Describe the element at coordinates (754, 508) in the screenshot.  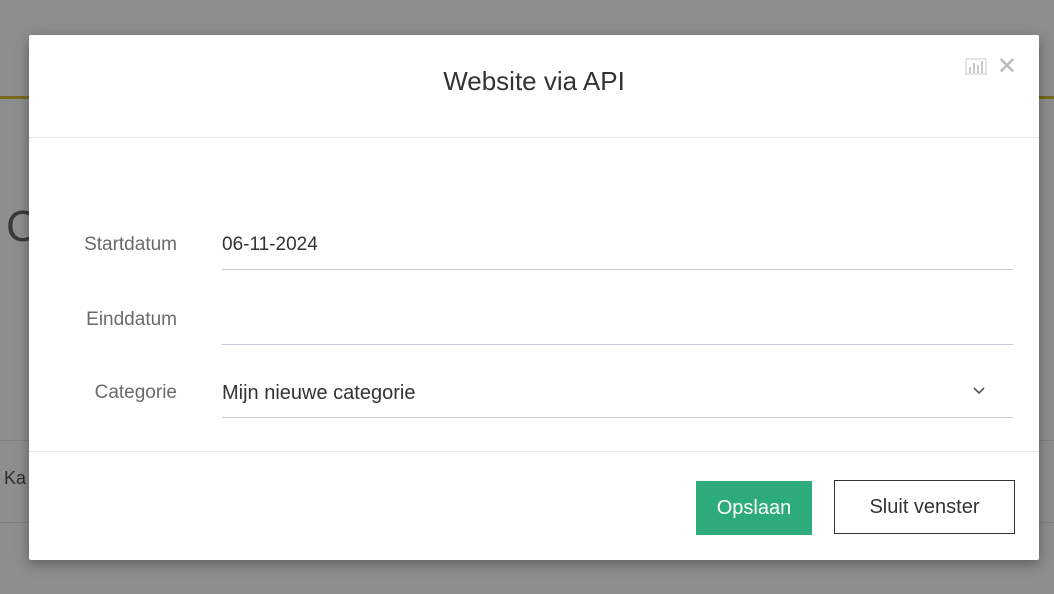
I see `save-button: Opslaan` at that location.